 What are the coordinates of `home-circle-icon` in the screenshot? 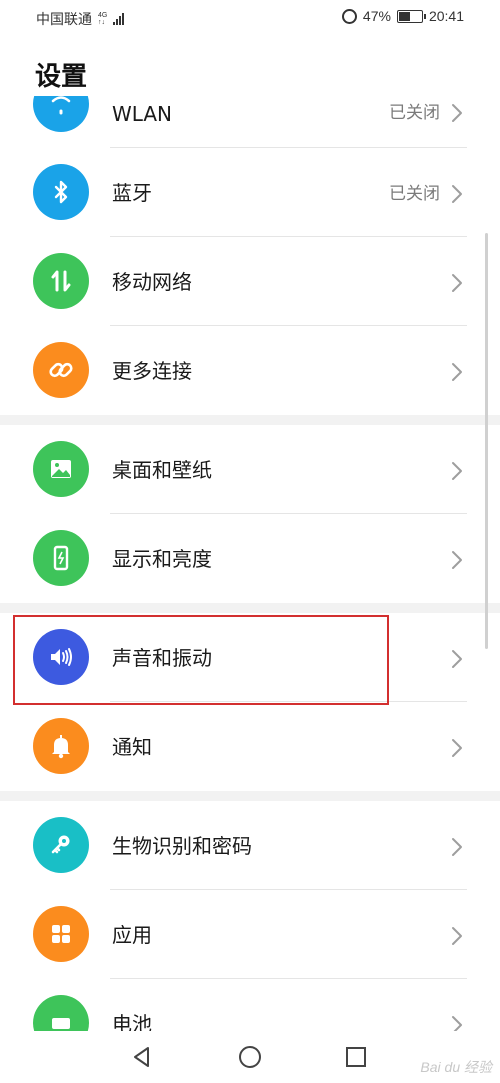 It's located at (250, 1057).